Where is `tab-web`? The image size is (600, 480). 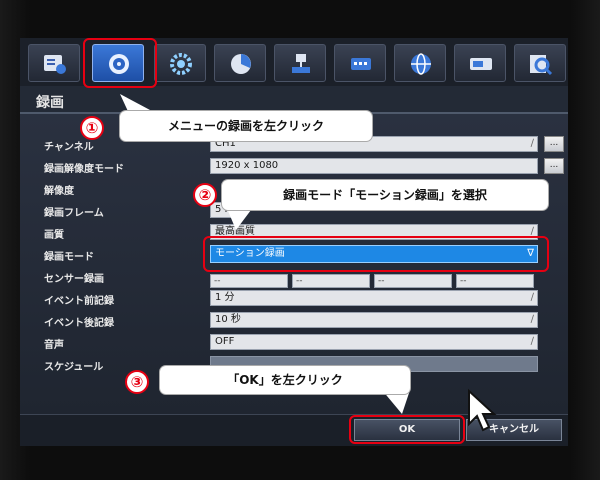
tab-web is located at coordinates (420, 63).